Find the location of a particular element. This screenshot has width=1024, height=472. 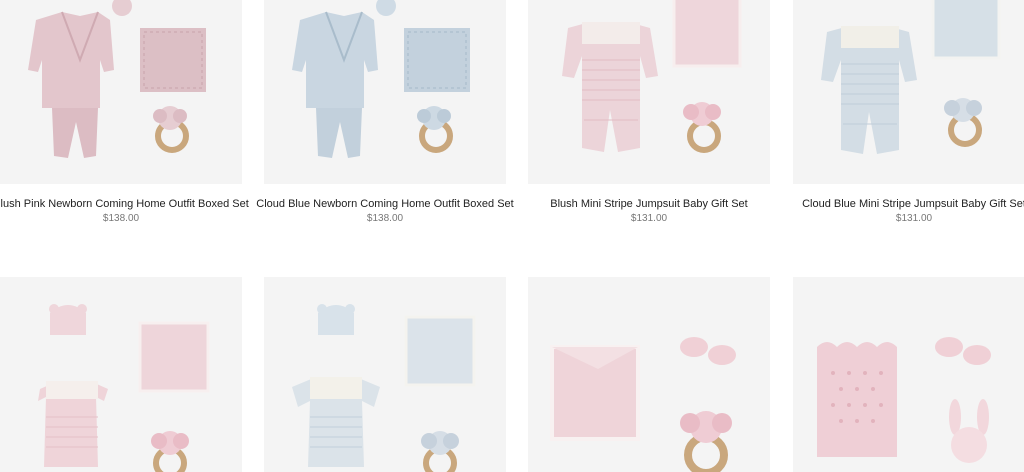

shortall-set-illustration is located at coordinates (384, 388).